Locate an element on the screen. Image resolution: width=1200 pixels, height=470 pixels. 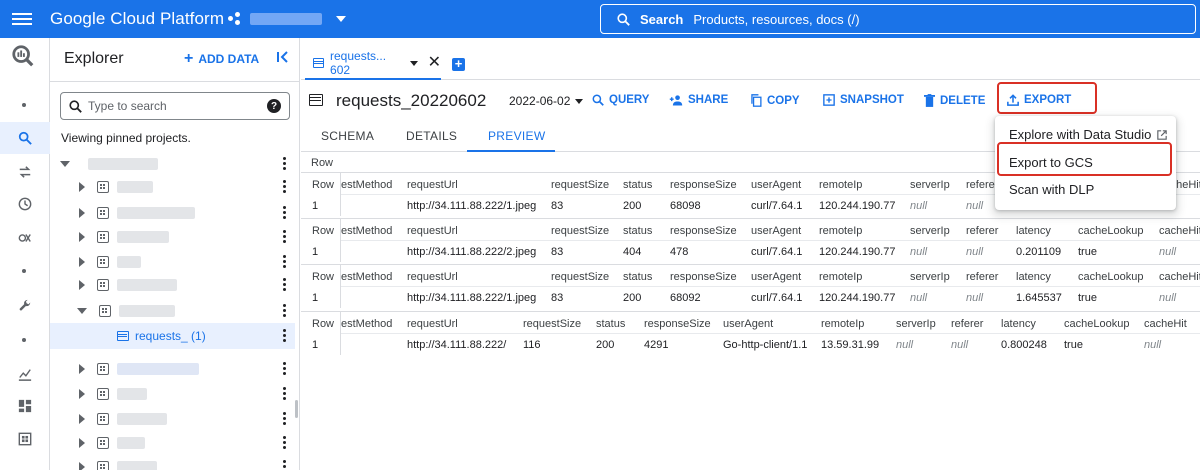
project-selector is located at coordinates (287, 19).